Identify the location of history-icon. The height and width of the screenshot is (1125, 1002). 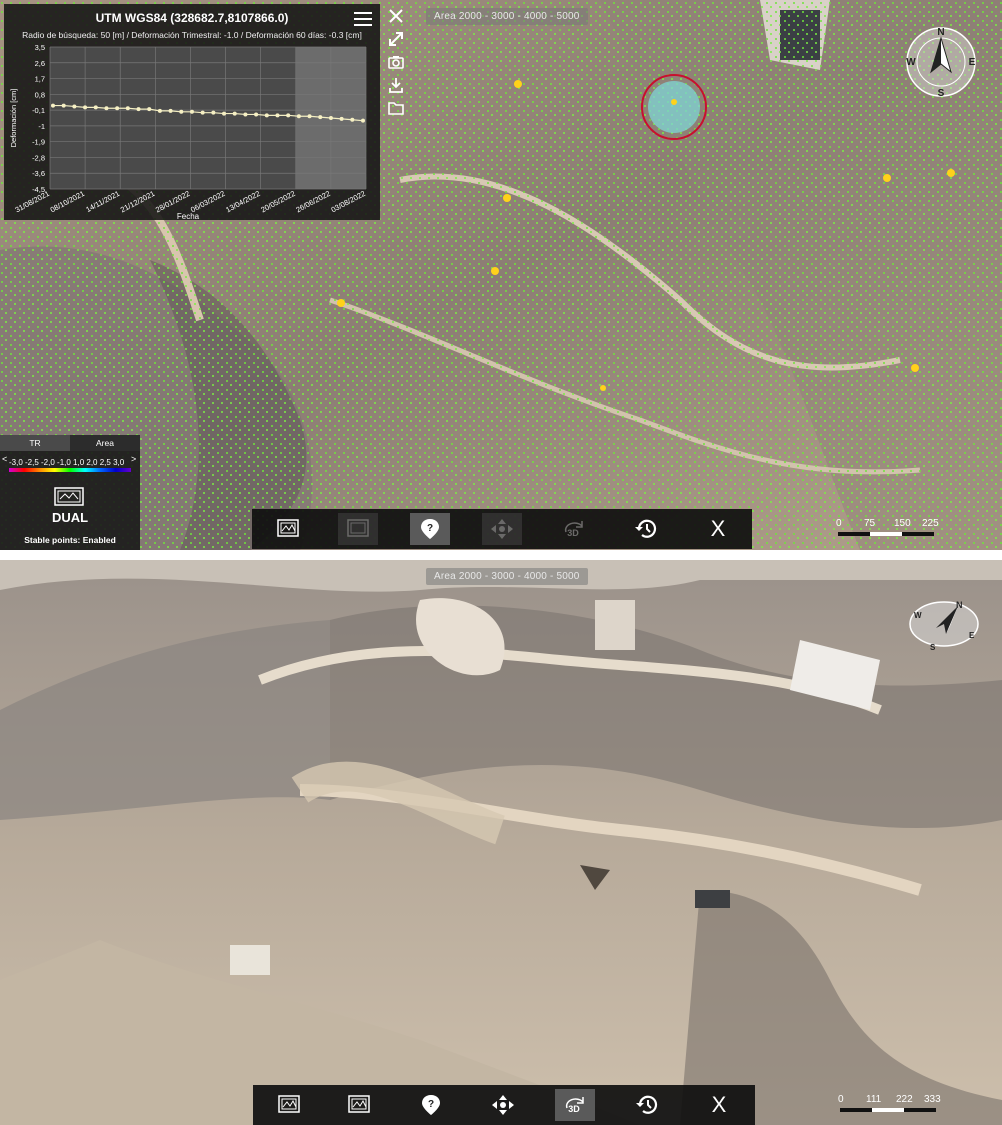
(646, 528).